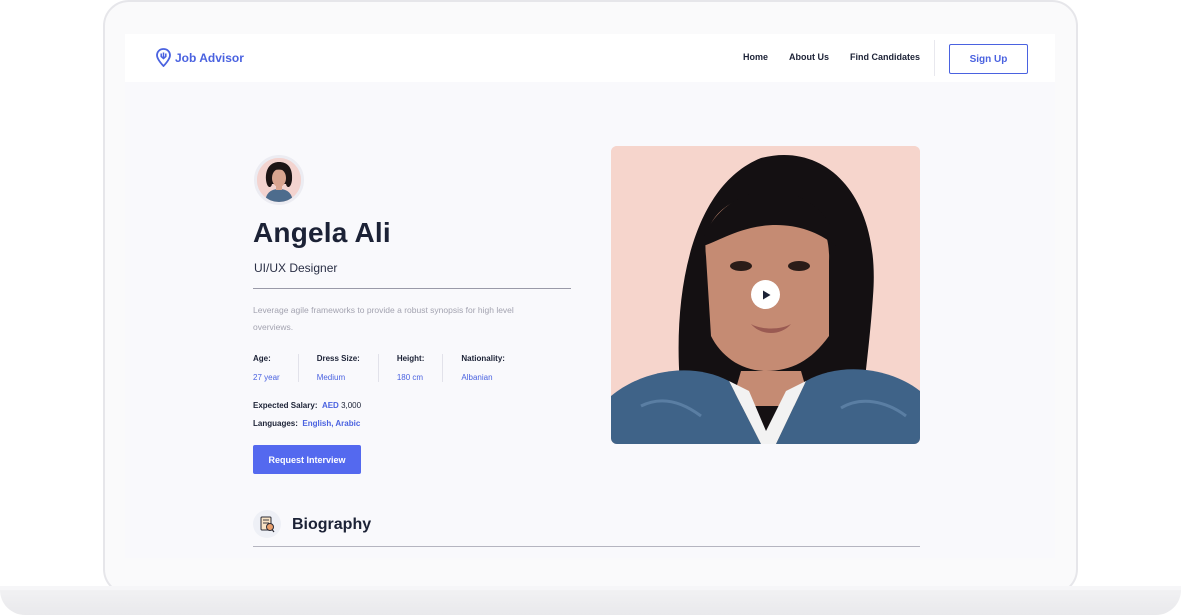 The width and height of the screenshot is (1181, 615). I want to click on fact-value: 180 cm, so click(410, 377).